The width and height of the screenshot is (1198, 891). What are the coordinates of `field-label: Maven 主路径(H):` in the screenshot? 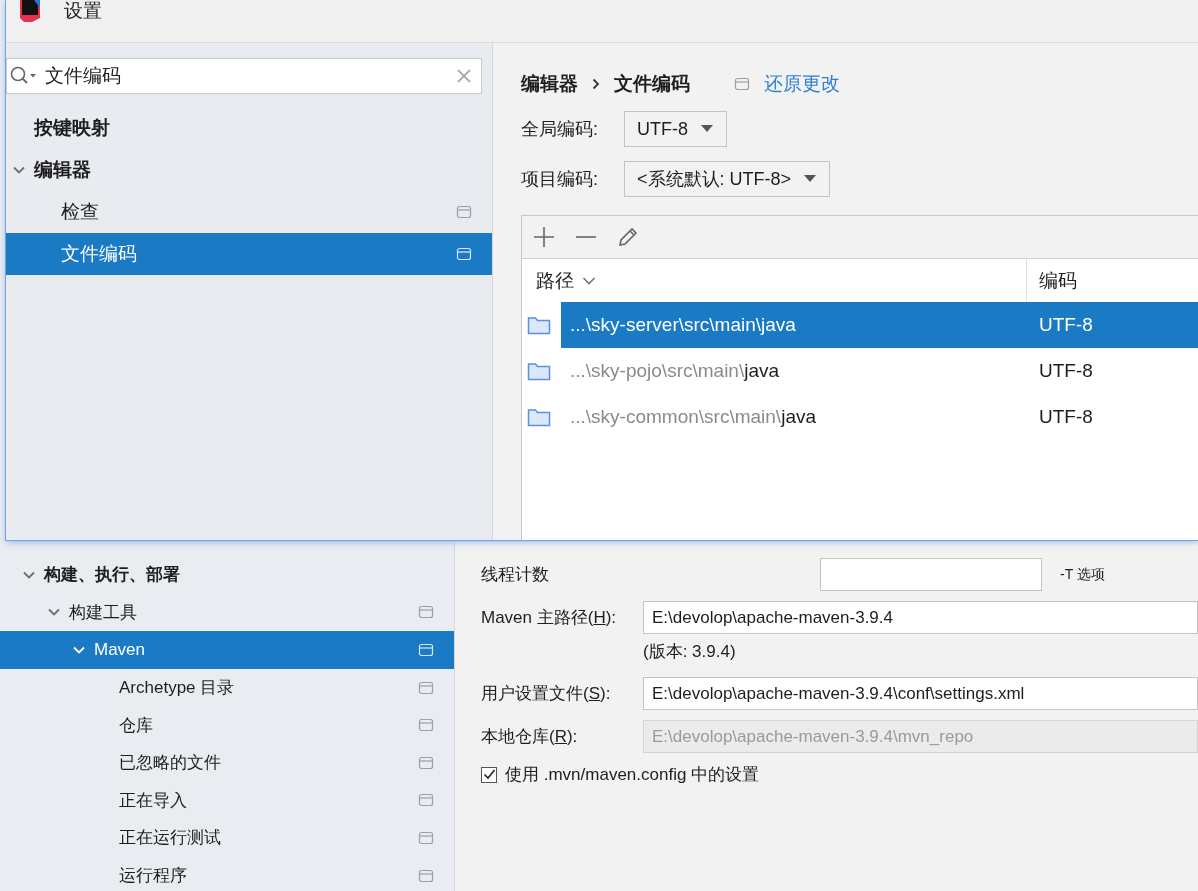 It's located at (549, 618).